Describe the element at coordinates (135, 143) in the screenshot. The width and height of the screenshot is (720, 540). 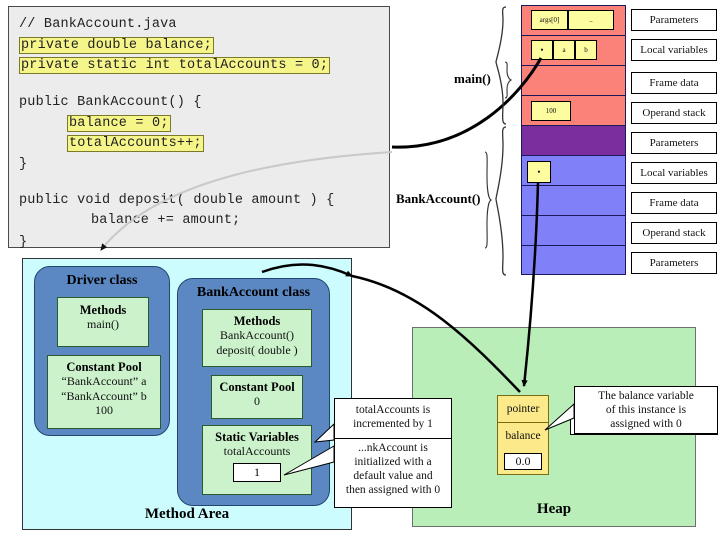
I see `code-line-totalaccounts-incr: totalAccounts++;` at that location.